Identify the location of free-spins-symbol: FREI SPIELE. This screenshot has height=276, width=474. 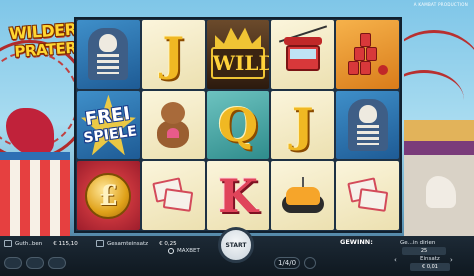
(108, 125).